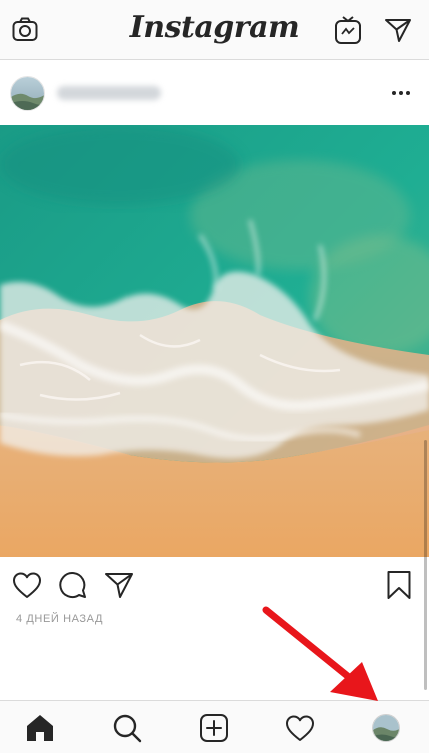 This screenshot has height=753, width=429. Describe the element at coordinates (109, 93) in the screenshot. I see `post-author-username: username_hidden` at that location.